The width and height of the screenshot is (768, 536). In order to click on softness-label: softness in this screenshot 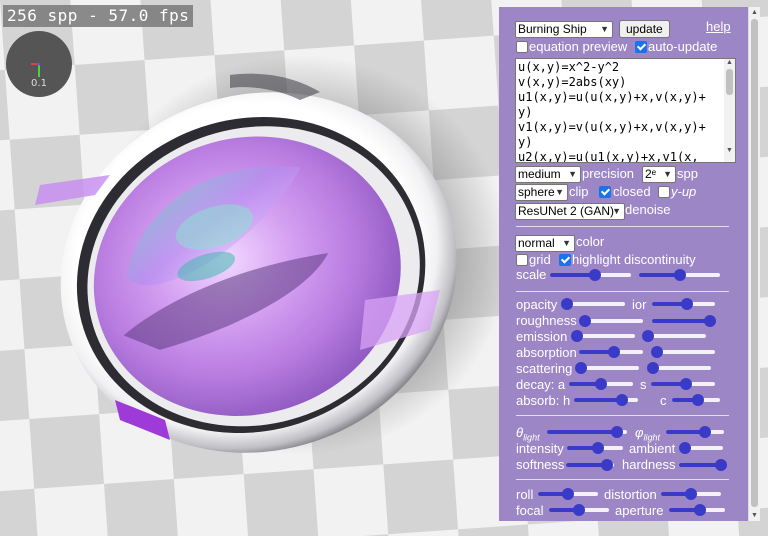, I will do `click(540, 464)`.